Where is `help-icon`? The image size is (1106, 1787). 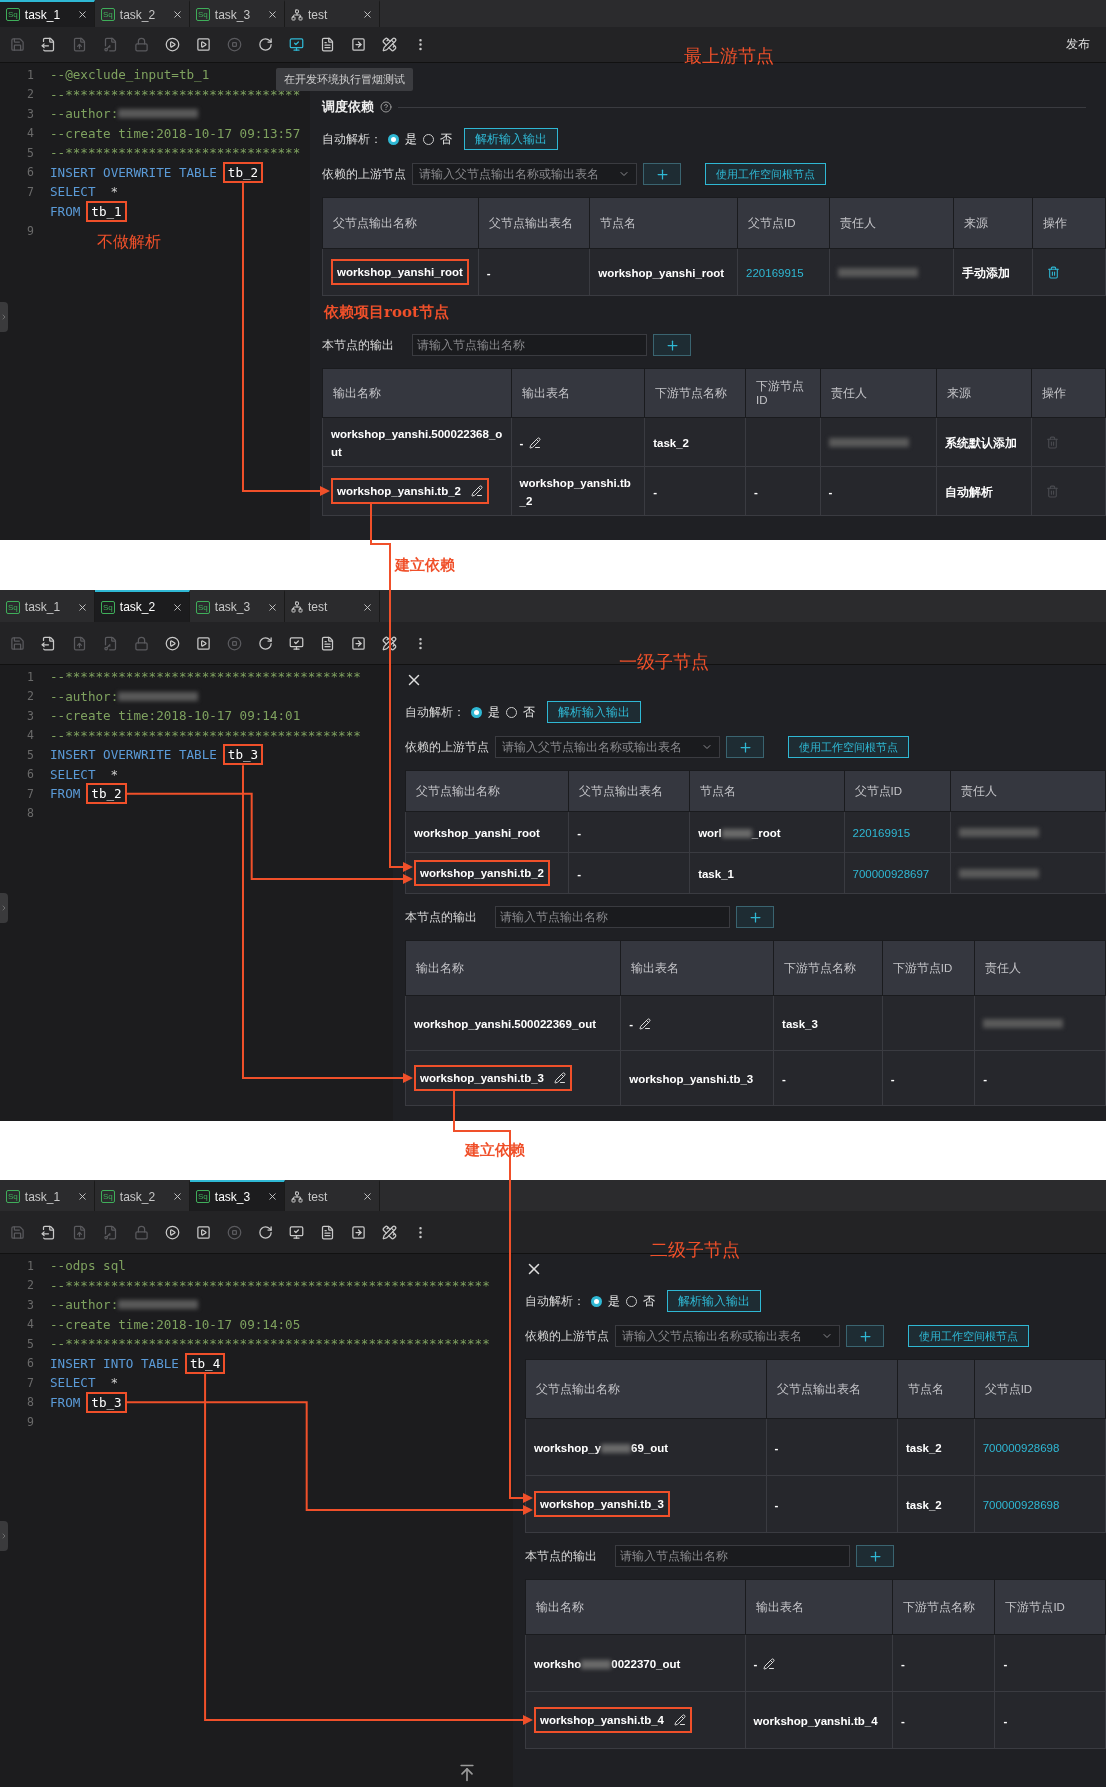 help-icon is located at coordinates (386, 107).